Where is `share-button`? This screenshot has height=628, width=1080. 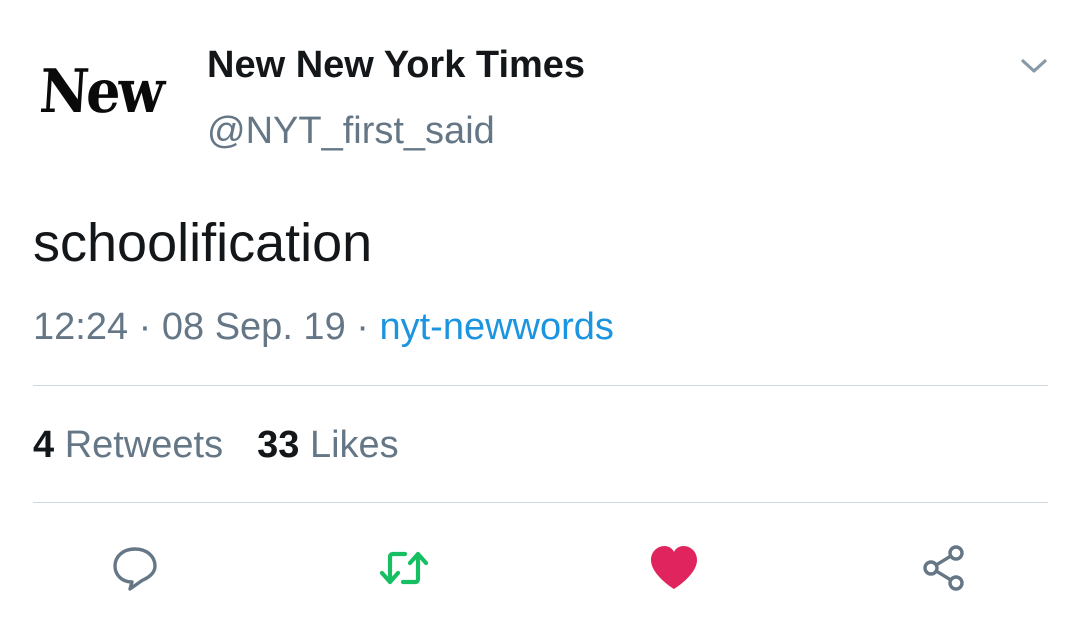 share-button is located at coordinates (944, 568).